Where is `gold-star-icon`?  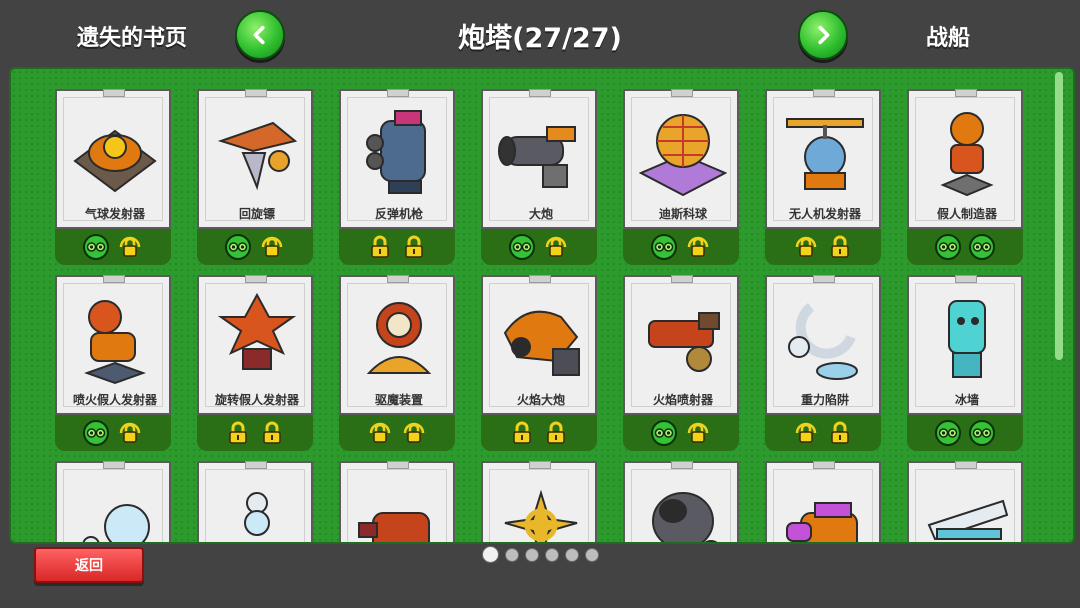
gold-star-icon is located at coordinates (541, 507).